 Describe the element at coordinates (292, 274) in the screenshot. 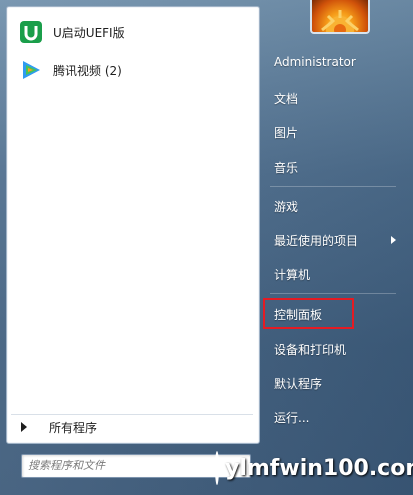

I see `right-item-label: 计算机` at that location.